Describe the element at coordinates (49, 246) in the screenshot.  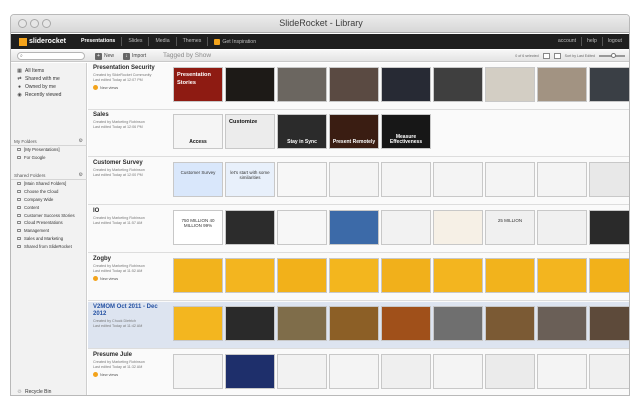
I see `folder-item: Shared from SlideRocket` at that location.